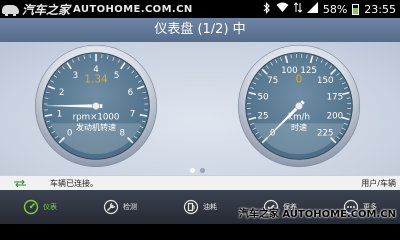 The height and width of the screenshot is (240, 400). Describe the element at coordinates (335, 97) in the screenshot. I see `gauge-tick-label: 175` at that location.